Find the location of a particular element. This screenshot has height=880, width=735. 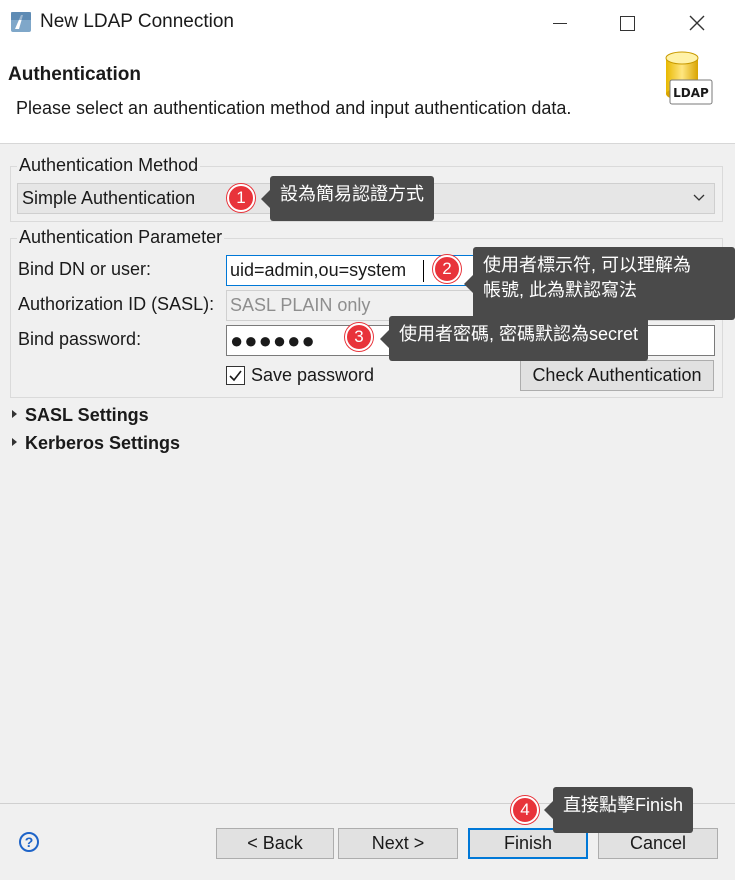

save-password-checkbox is located at coordinates (235, 375).